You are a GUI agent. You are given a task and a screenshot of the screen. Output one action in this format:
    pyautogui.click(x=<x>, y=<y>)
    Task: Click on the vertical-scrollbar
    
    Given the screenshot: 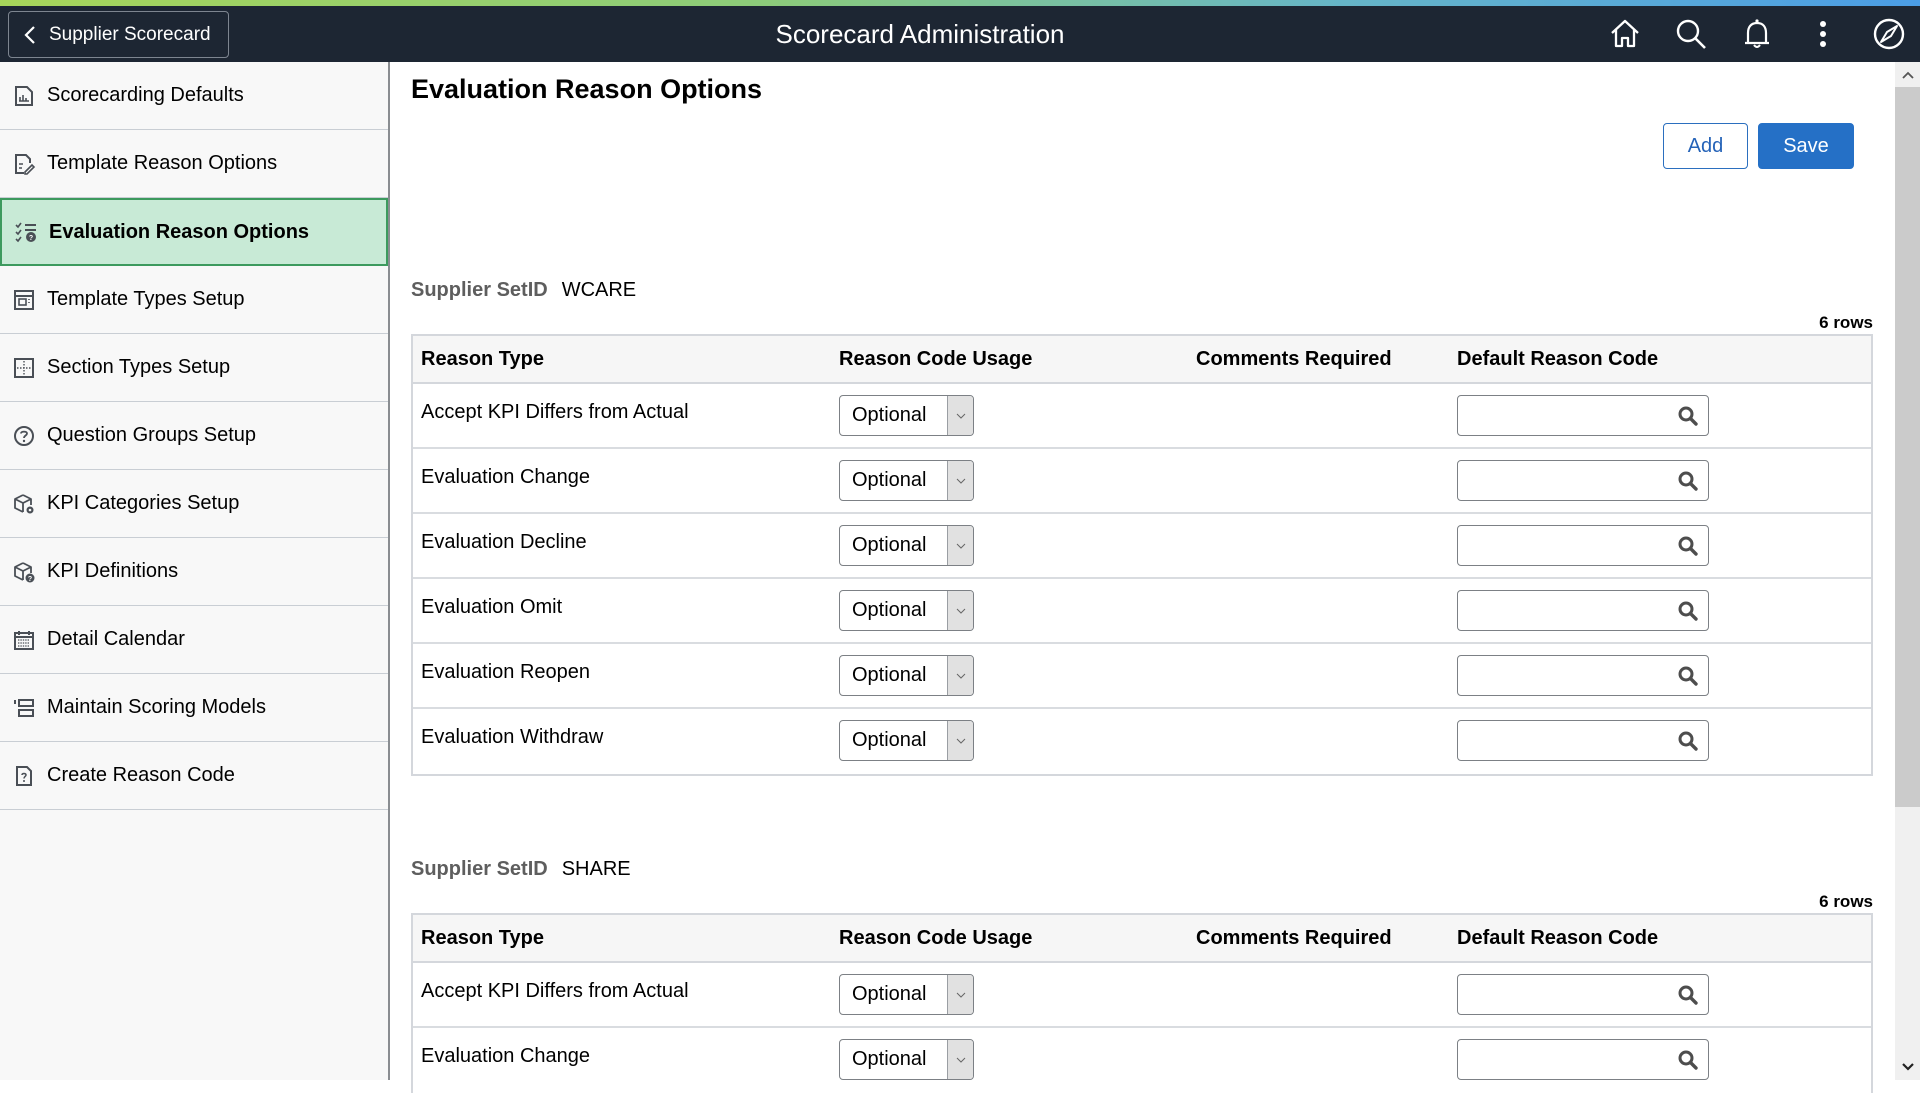 What is the action you would take?
    pyautogui.click(x=1907, y=571)
    